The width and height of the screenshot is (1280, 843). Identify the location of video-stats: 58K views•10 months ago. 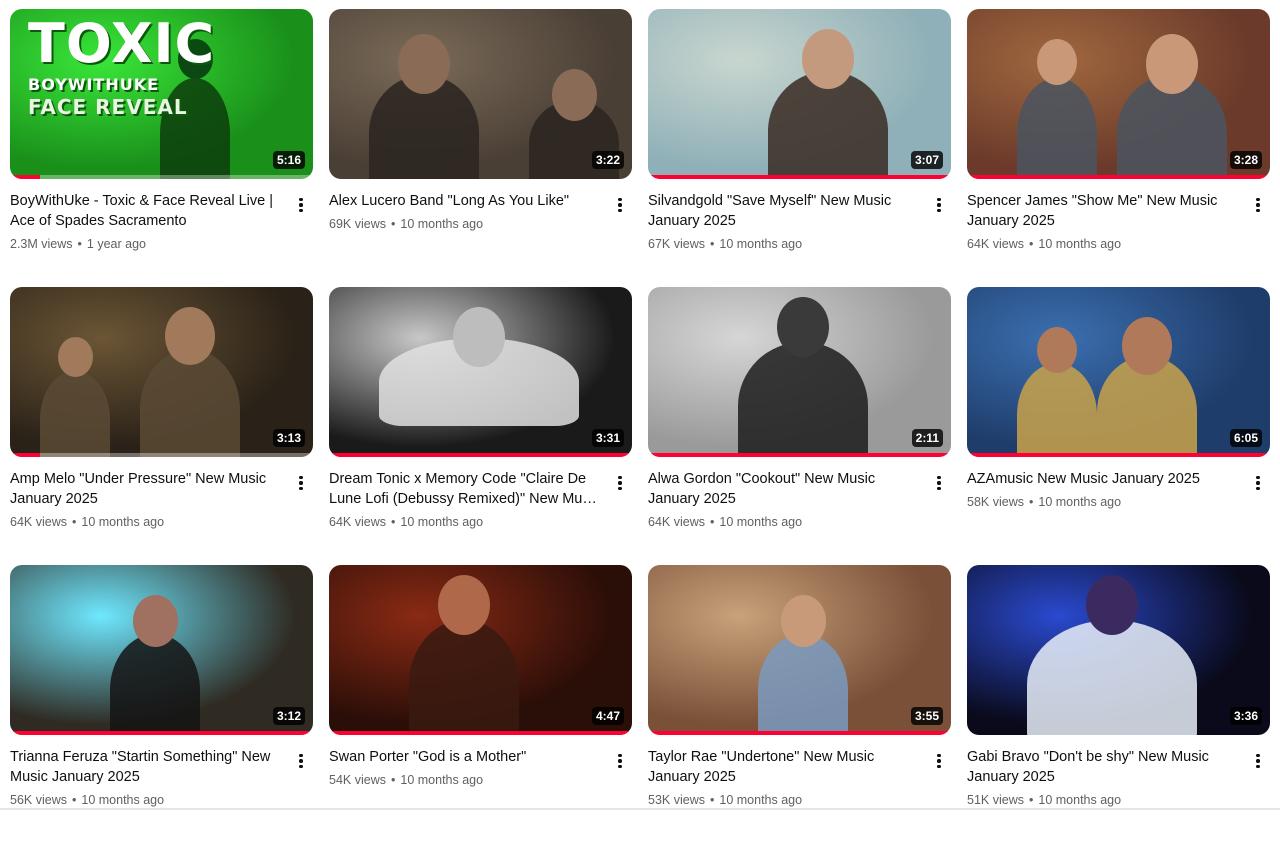
(1103, 502).